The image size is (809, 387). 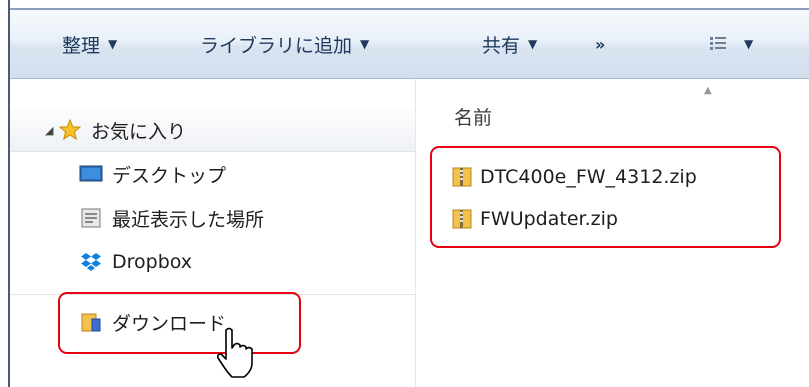 I want to click on share-label: 共有, so click(x=501, y=45).